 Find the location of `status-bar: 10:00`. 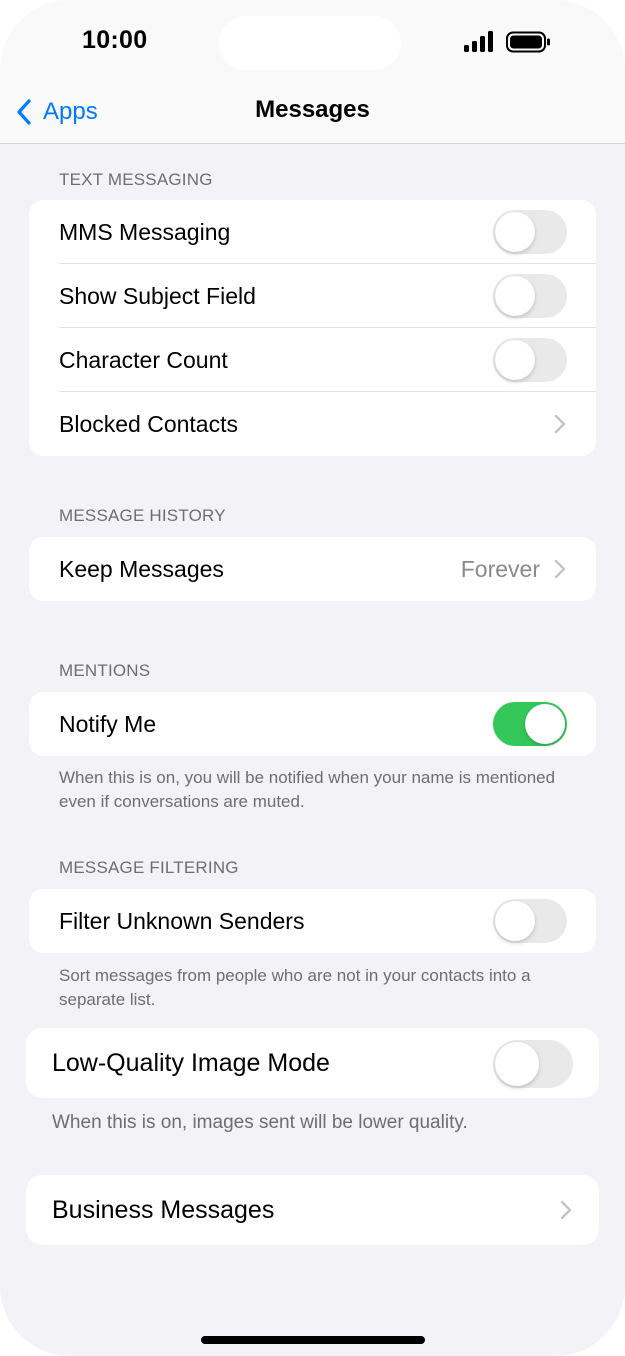

status-bar: 10:00 is located at coordinates (312, 41).